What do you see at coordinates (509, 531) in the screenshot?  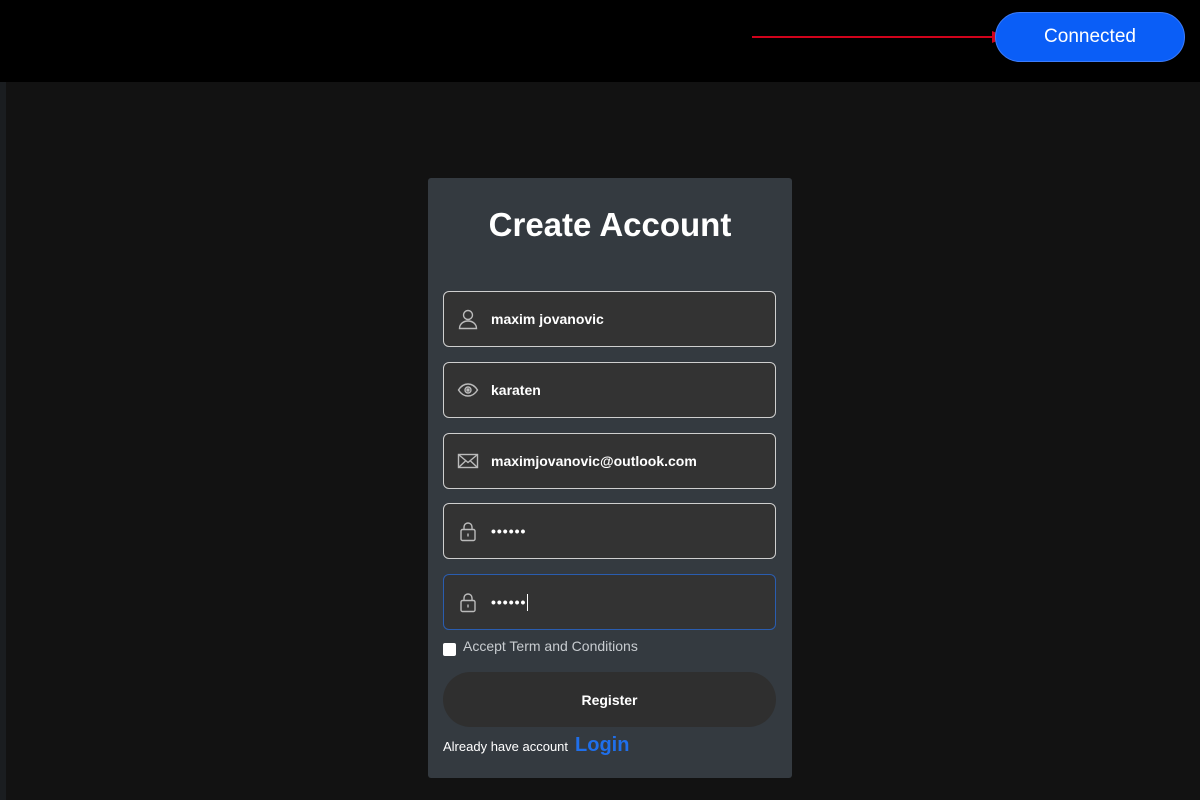 I see `password-value: ••••••` at bounding box center [509, 531].